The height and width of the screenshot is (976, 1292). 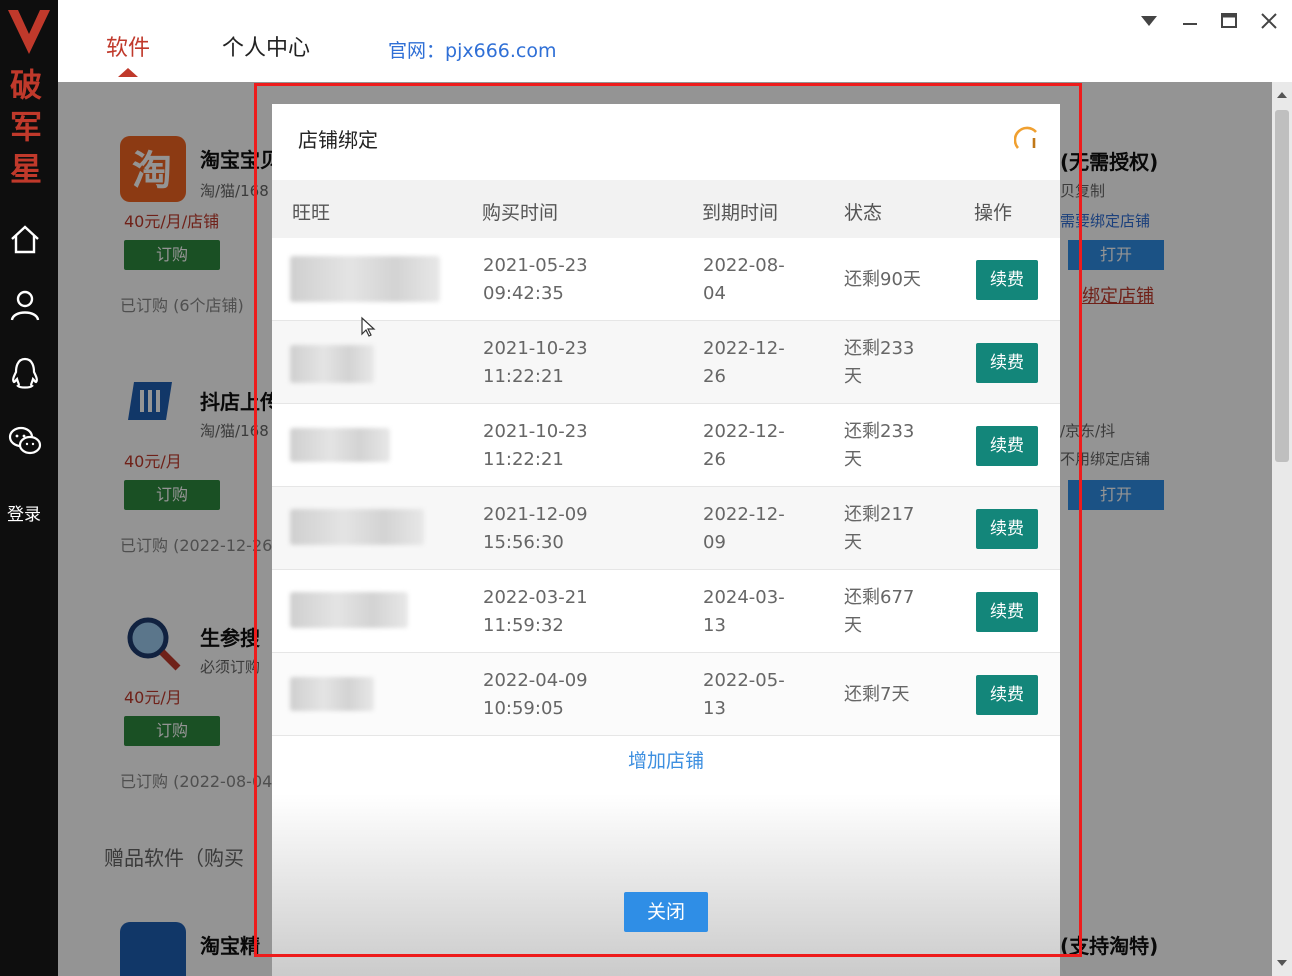 I want to click on wechat-icon, so click(x=25, y=441).